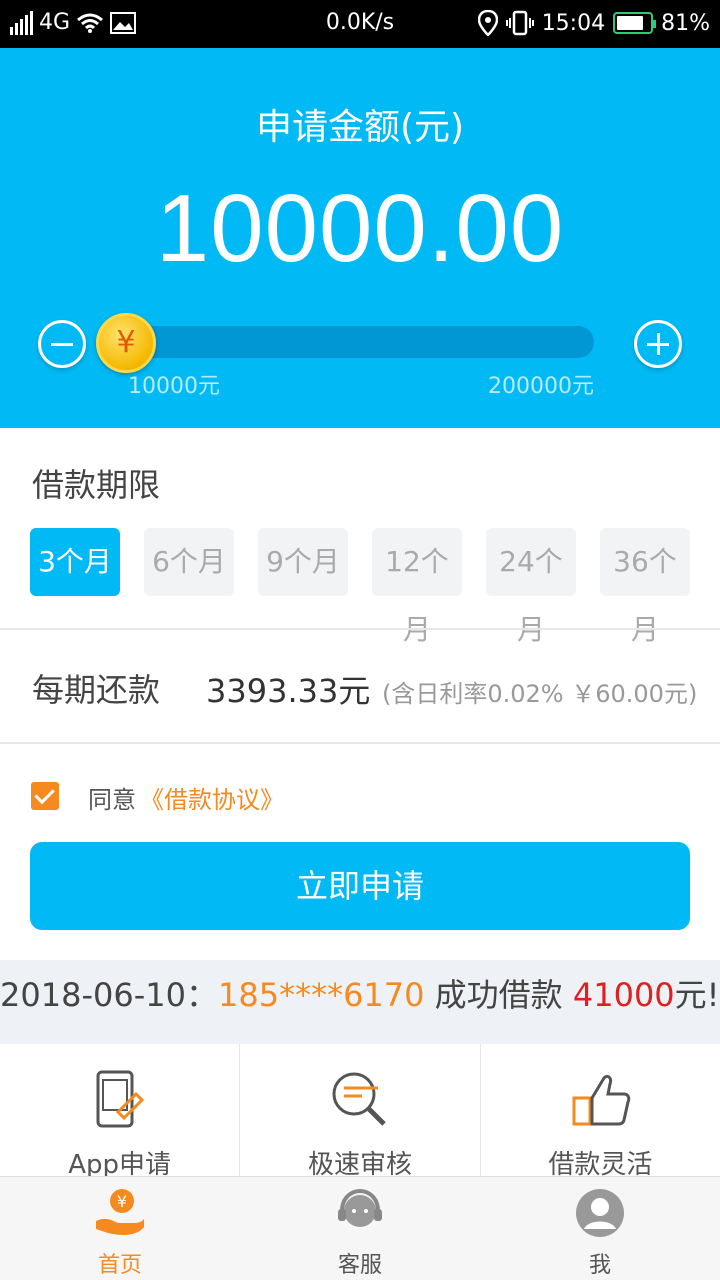 The width and height of the screenshot is (720, 1280). I want to click on loan-agreement-link: 《借款协议》, so click(212, 797).